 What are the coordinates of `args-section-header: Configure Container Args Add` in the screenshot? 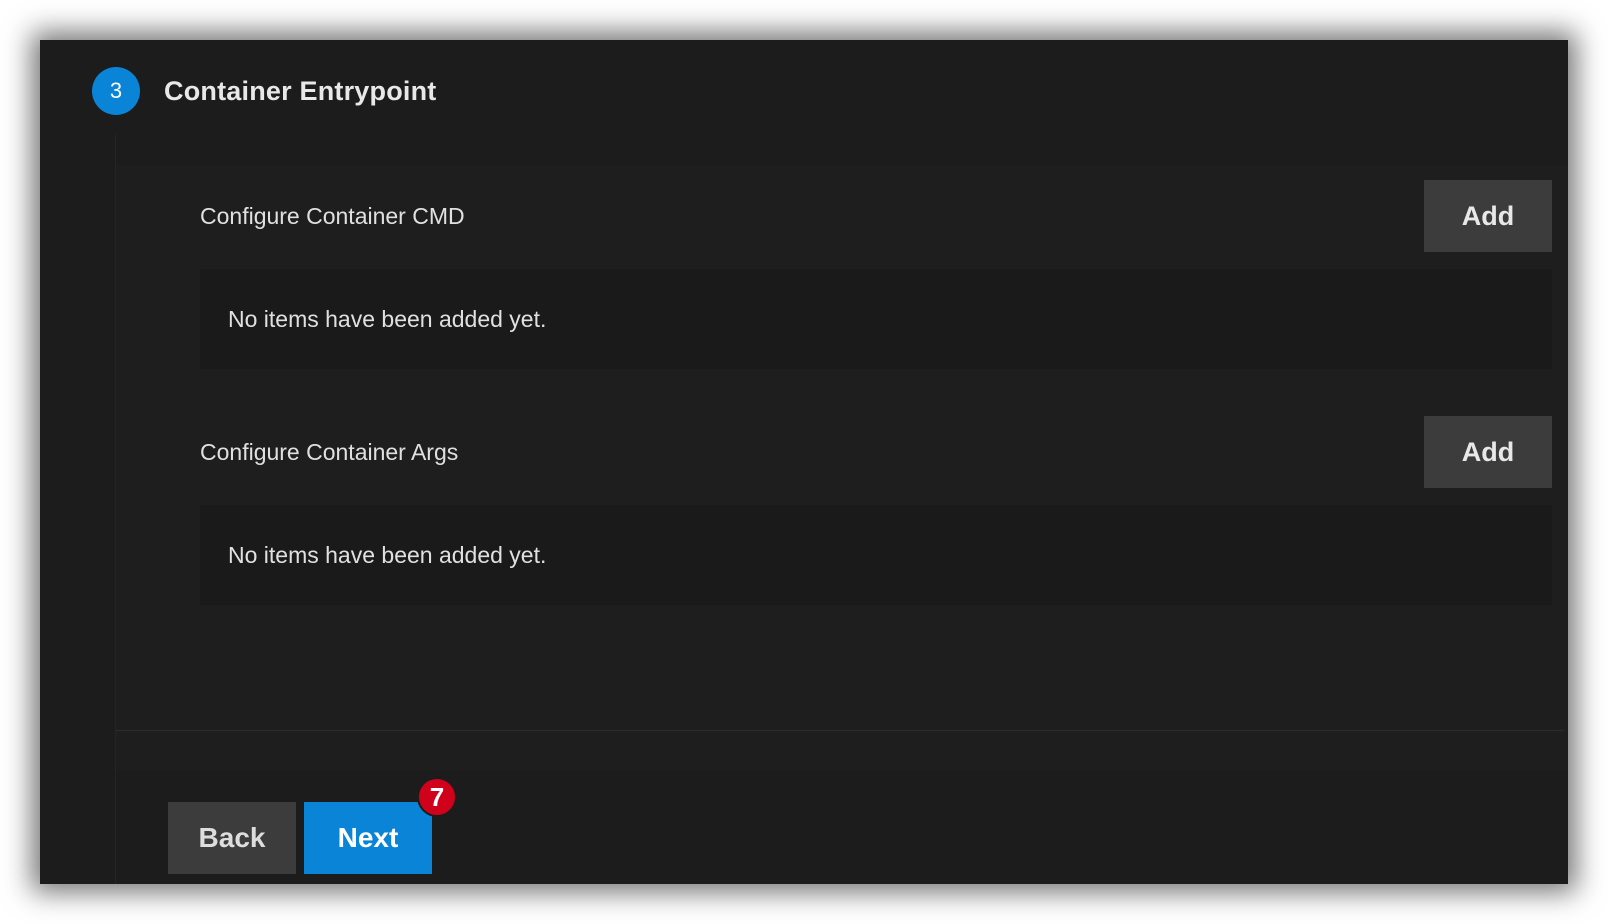 It's located at (876, 452).